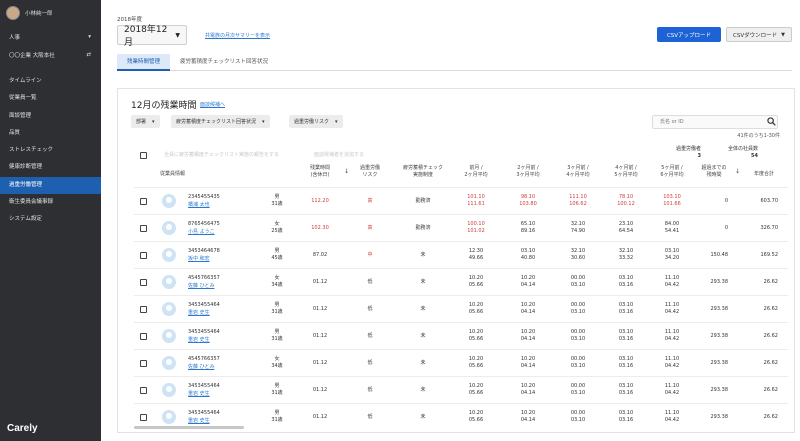  What do you see at coordinates (50, 98) in the screenshot?
I see `sidebar-item: 従業員一覧` at bounding box center [50, 98].